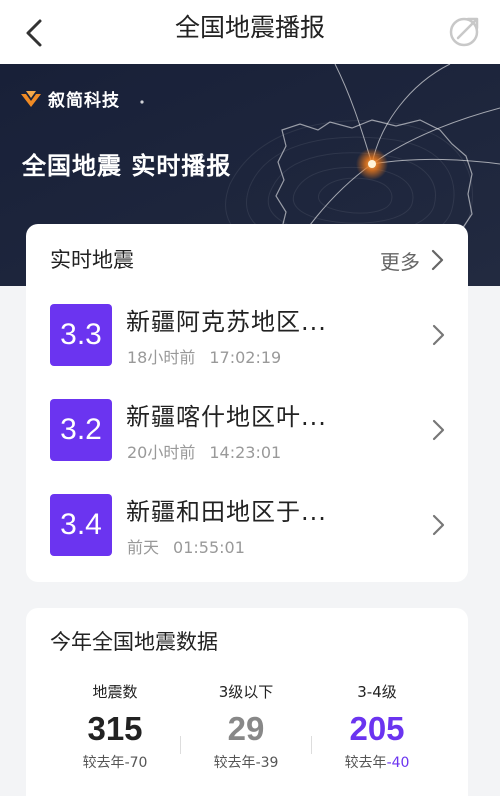 The width and height of the screenshot is (500, 796). Describe the element at coordinates (248, 432) in the screenshot. I see `quake-list-item: 3.2 新疆喀什地区叶... 20小时前 14:23:01` at that location.